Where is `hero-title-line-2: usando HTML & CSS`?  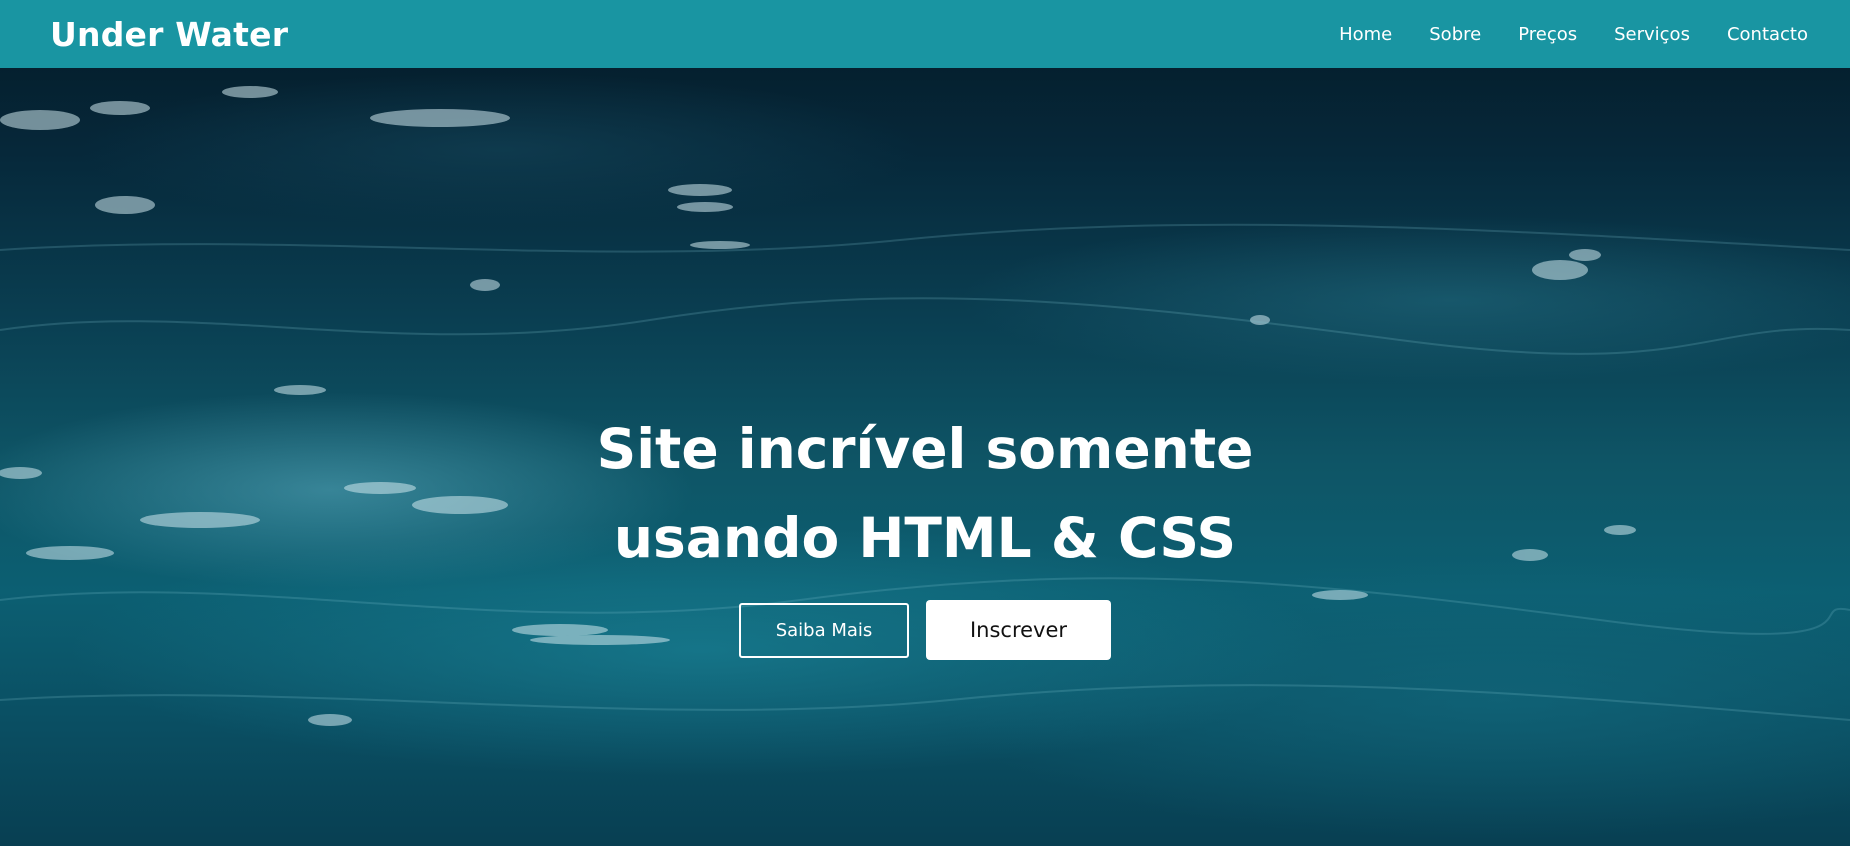 hero-title-line-2: usando HTML & CSS is located at coordinates (925, 538).